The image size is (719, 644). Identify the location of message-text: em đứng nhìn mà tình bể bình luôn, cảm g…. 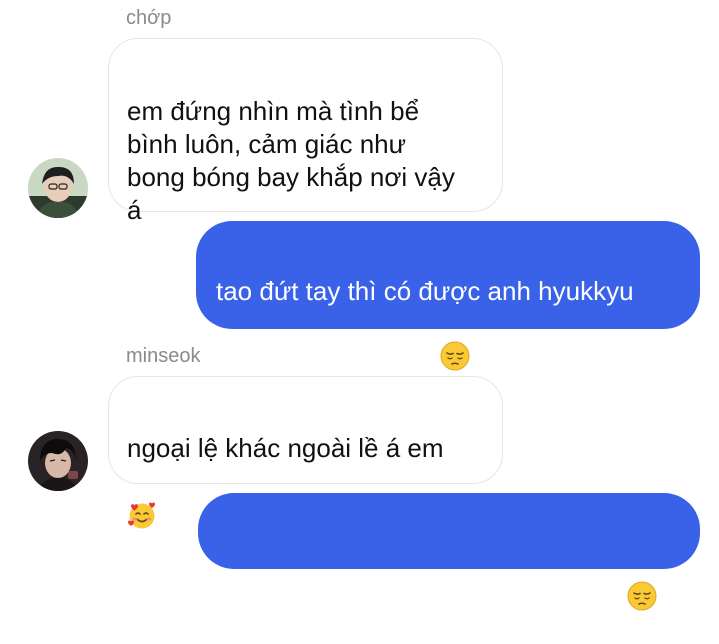
(291, 160).